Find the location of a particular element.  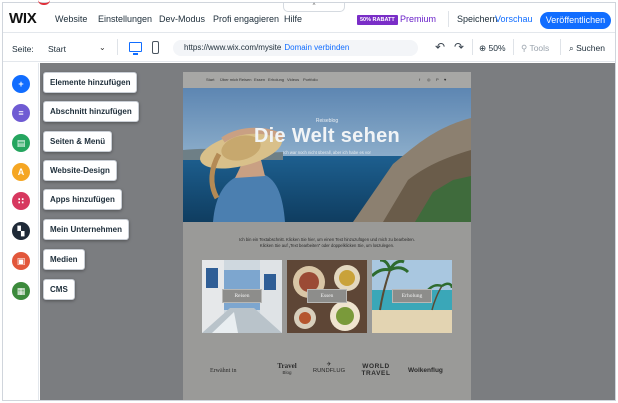

add-section-button: Abschnitt hinzufügen is located at coordinates (91, 111).